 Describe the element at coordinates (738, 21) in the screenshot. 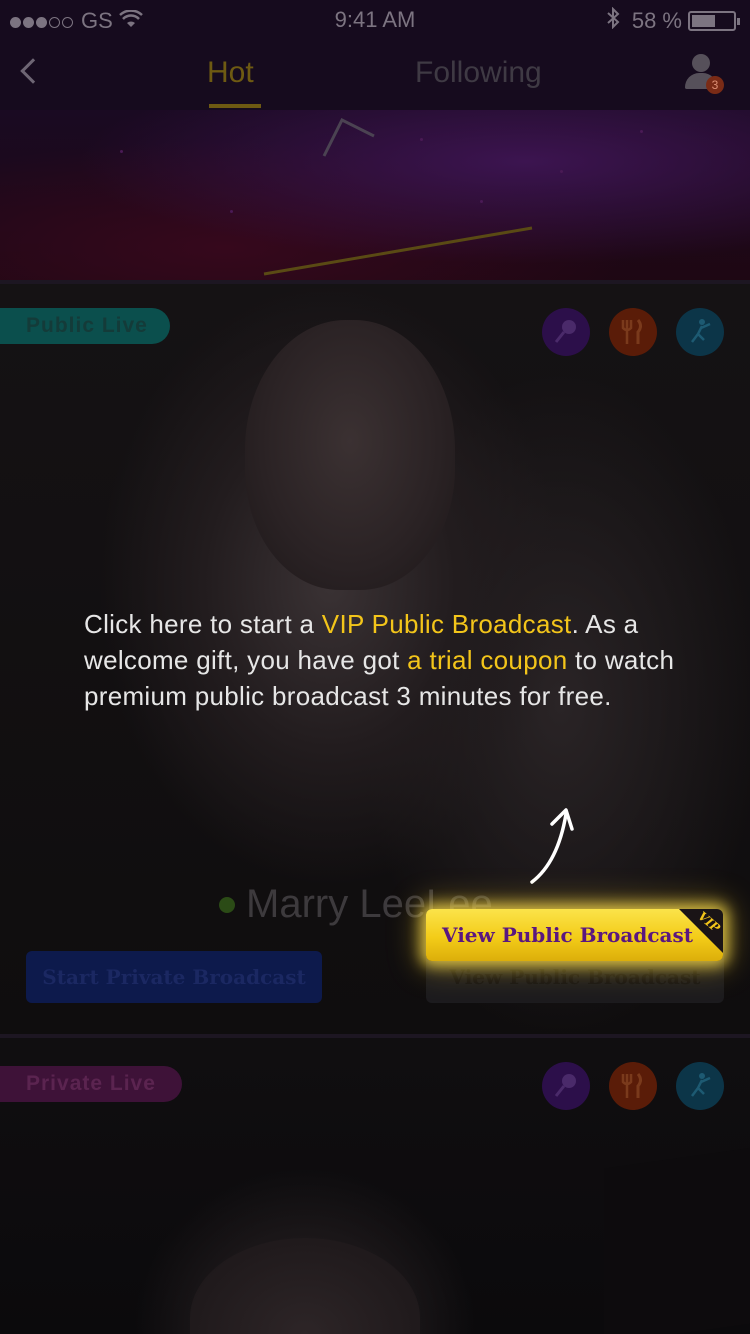

I see `battery-tip` at that location.